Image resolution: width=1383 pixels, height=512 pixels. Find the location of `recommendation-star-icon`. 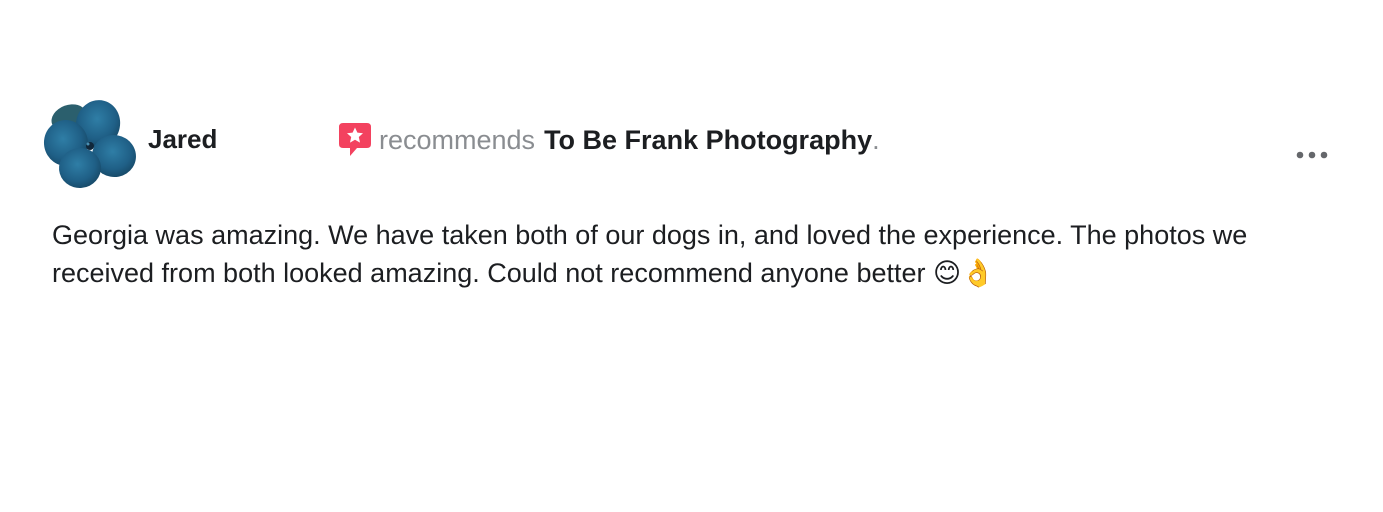

recommendation-star-icon is located at coordinates (355, 140).